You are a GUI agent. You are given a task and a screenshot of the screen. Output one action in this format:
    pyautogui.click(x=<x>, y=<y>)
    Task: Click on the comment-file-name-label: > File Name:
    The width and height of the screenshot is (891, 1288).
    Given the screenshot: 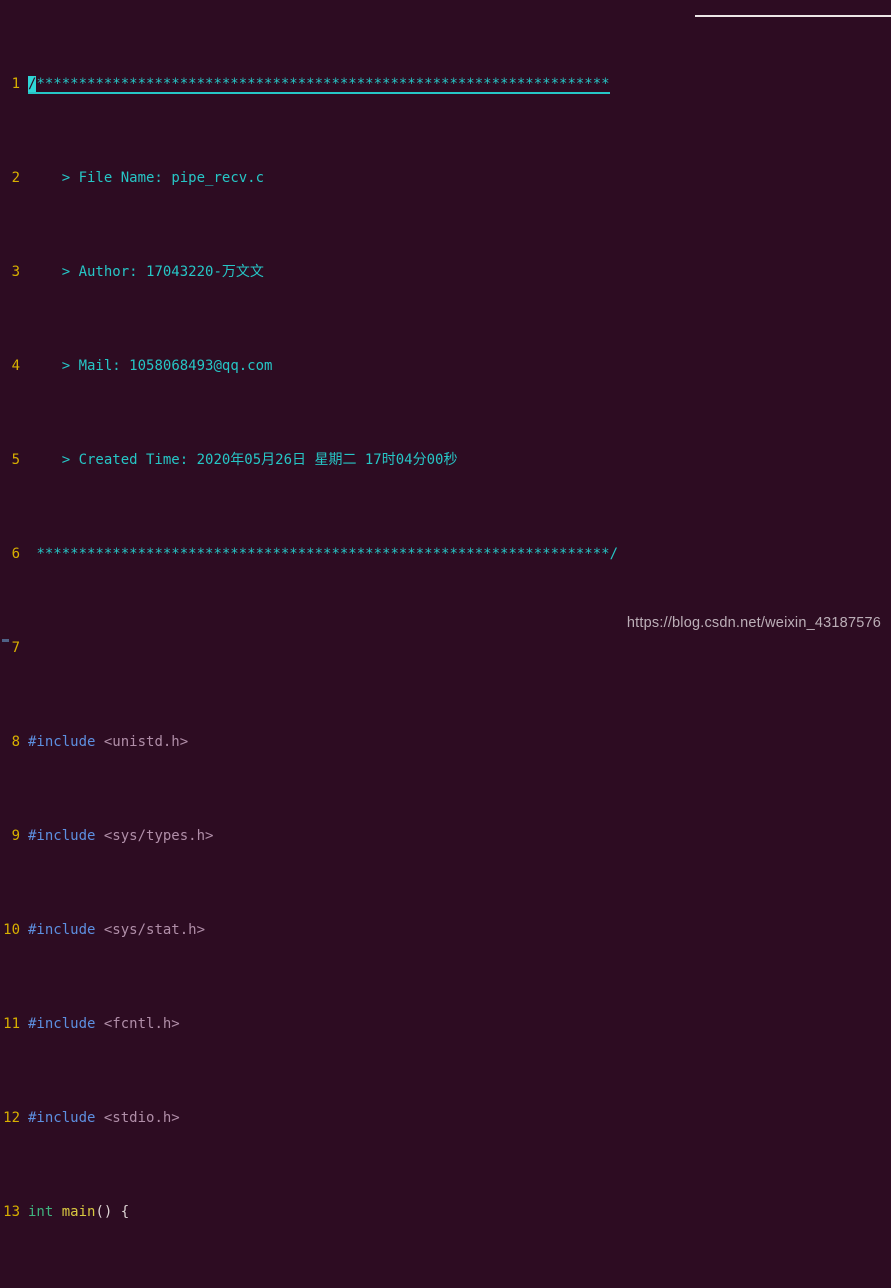 What is the action you would take?
    pyautogui.click(x=112, y=178)
    